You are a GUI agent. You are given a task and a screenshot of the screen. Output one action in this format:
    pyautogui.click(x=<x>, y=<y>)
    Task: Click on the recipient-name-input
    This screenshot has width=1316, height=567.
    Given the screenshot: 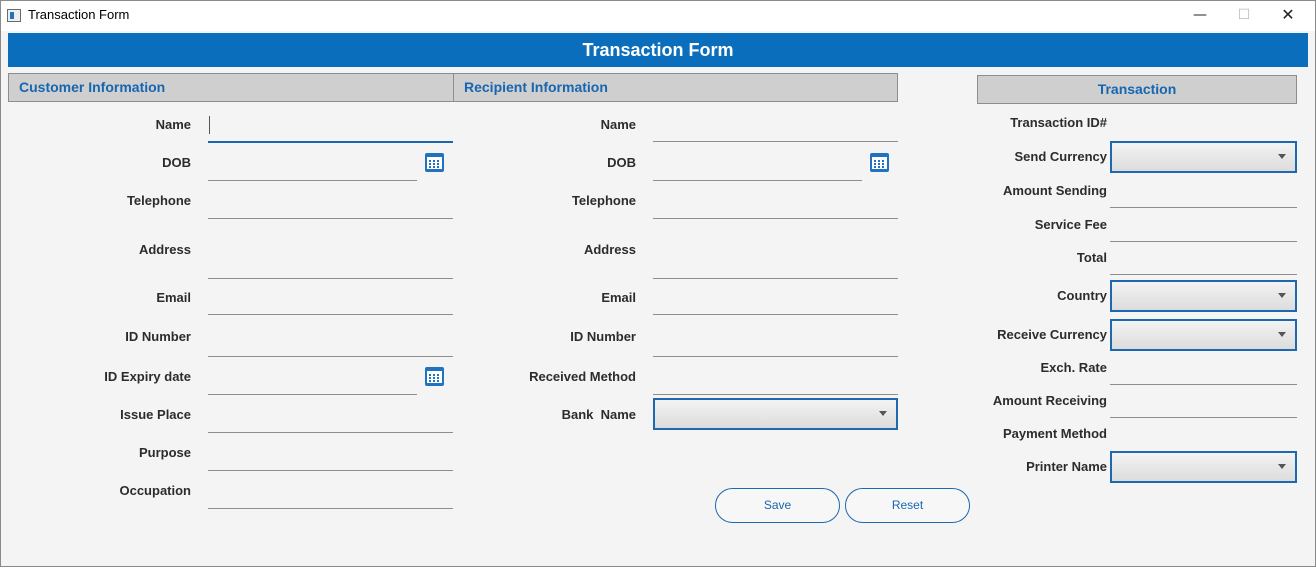 What is the action you would take?
    pyautogui.click(x=775, y=141)
    